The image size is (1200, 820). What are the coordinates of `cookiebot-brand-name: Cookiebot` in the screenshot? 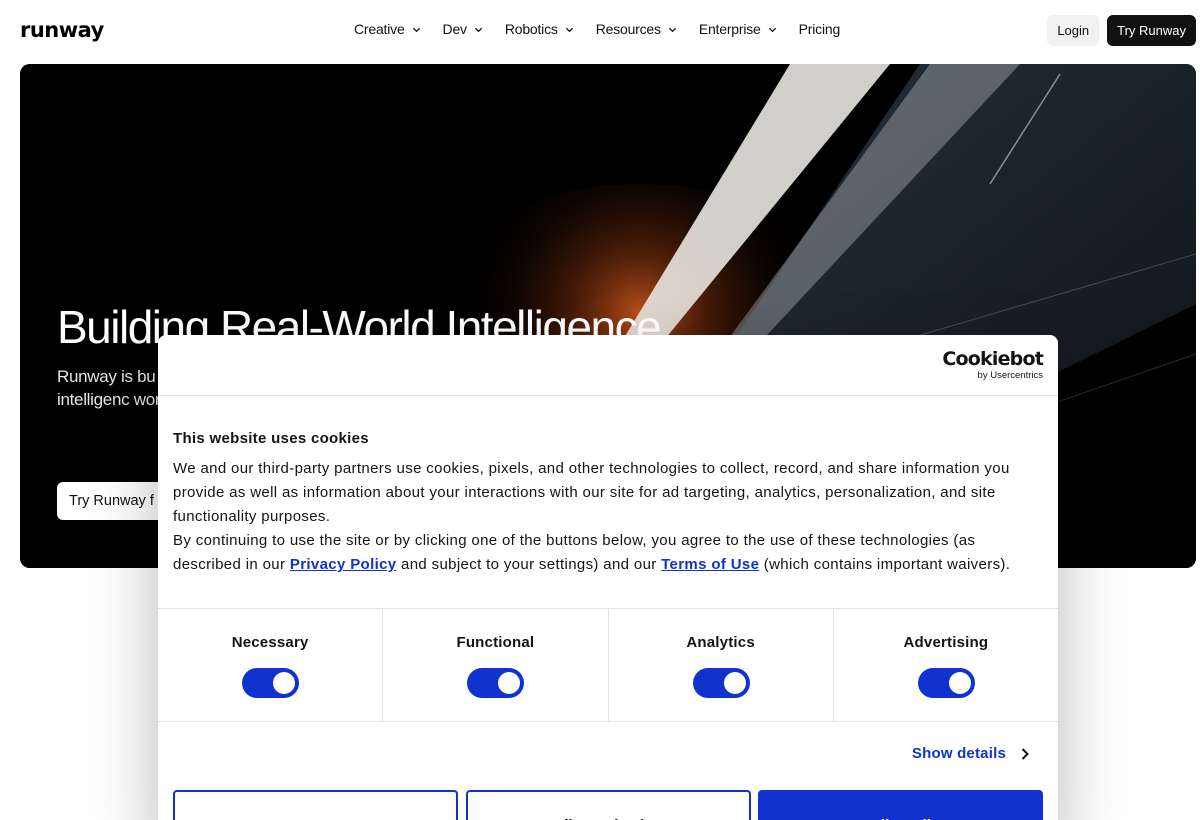 It's located at (992, 359).